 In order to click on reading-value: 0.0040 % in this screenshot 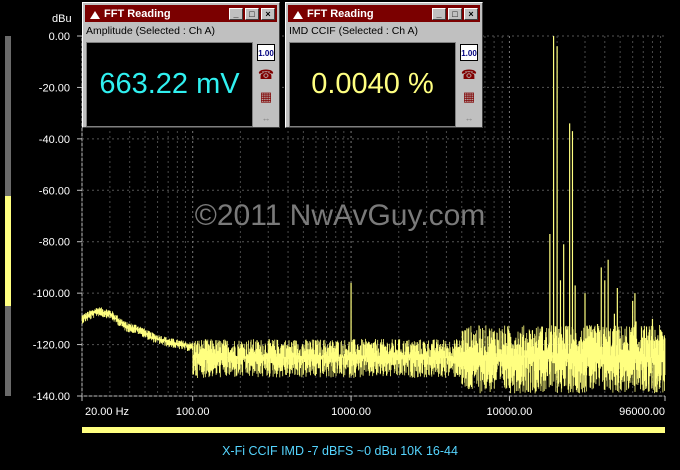, I will do `click(372, 84)`.